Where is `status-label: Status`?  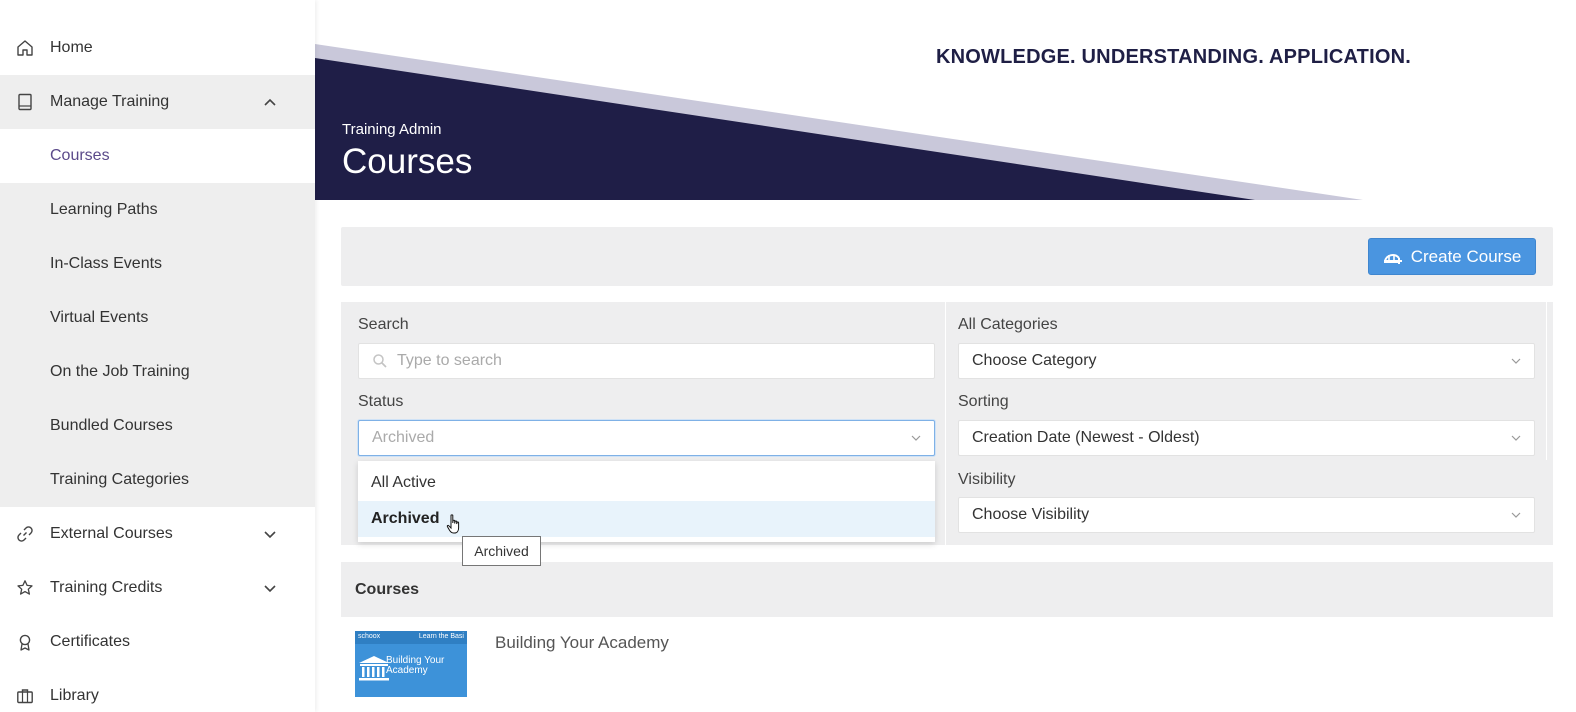
status-label: Status is located at coordinates (381, 401).